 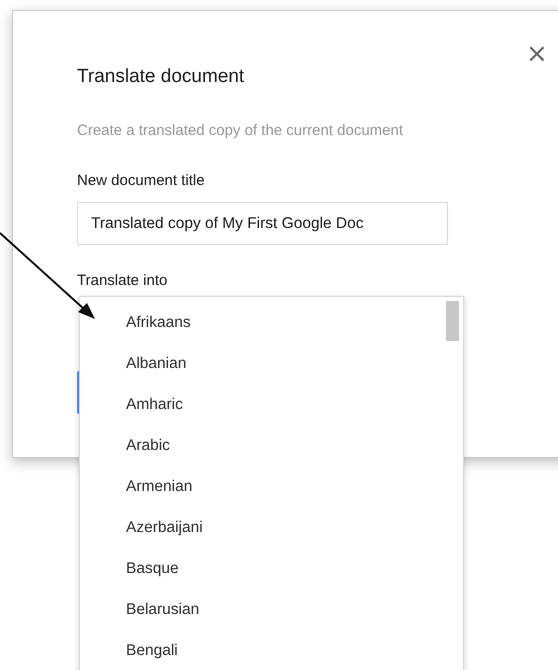 I want to click on language-option: Albanian, so click(x=271, y=363).